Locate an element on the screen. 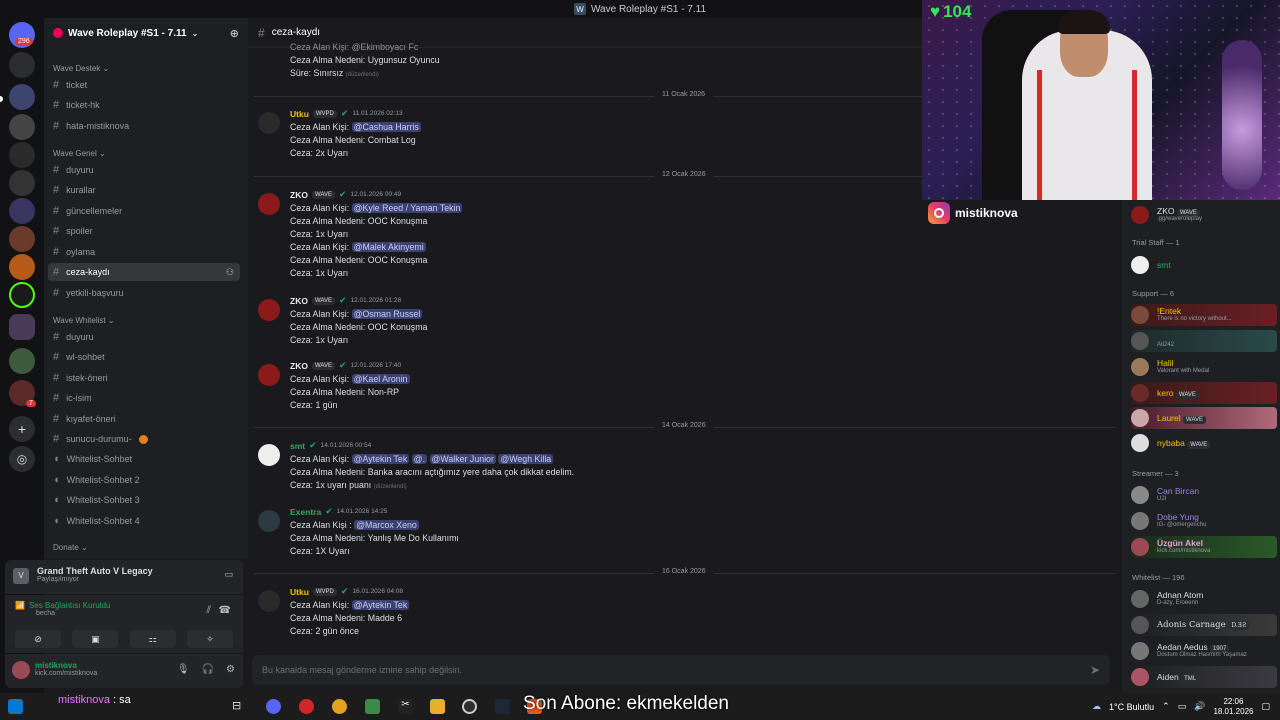 This screenshot has width=1280, height=720. category-donate: Donate ⌄ is located at coordinates (70, 547).